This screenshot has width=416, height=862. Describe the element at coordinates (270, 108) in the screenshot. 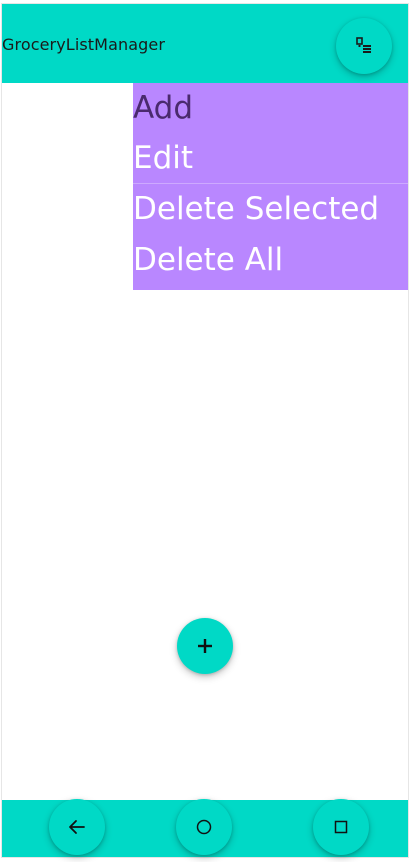

I see `menu-item-add: Add` at that location.